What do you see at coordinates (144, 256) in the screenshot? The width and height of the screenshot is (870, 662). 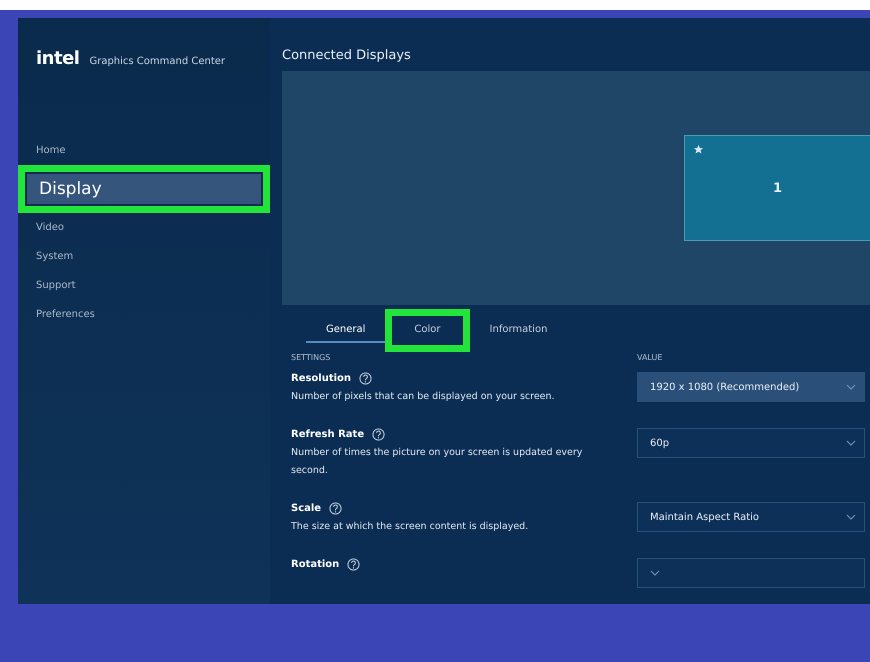 I see `sidebar-item: System` at bounding box center [144, 256].